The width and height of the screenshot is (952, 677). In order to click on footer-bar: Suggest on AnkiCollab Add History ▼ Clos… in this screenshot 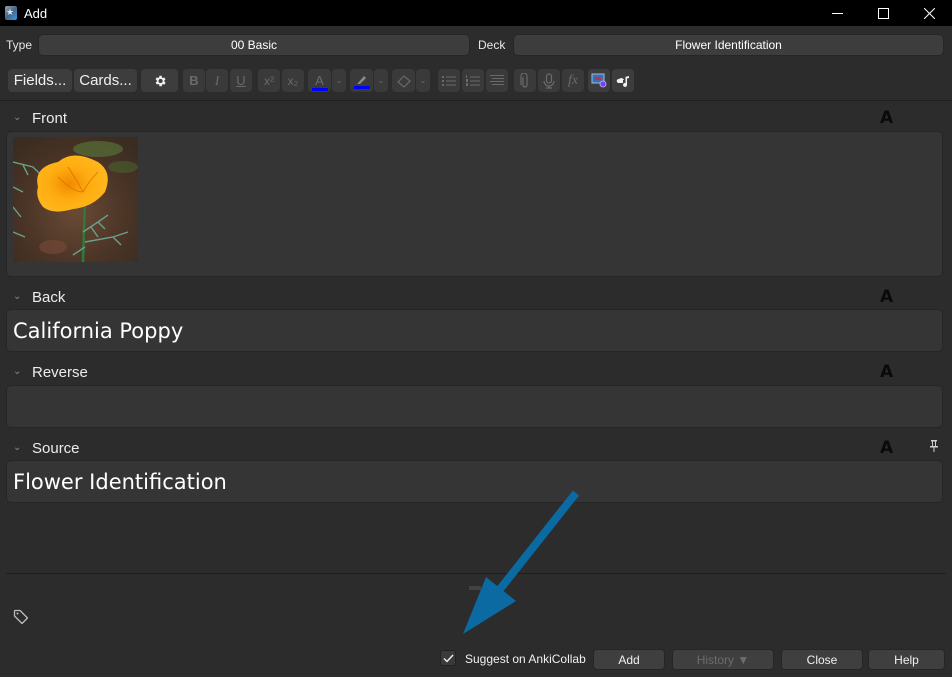, I will do `click(476, 660)`.